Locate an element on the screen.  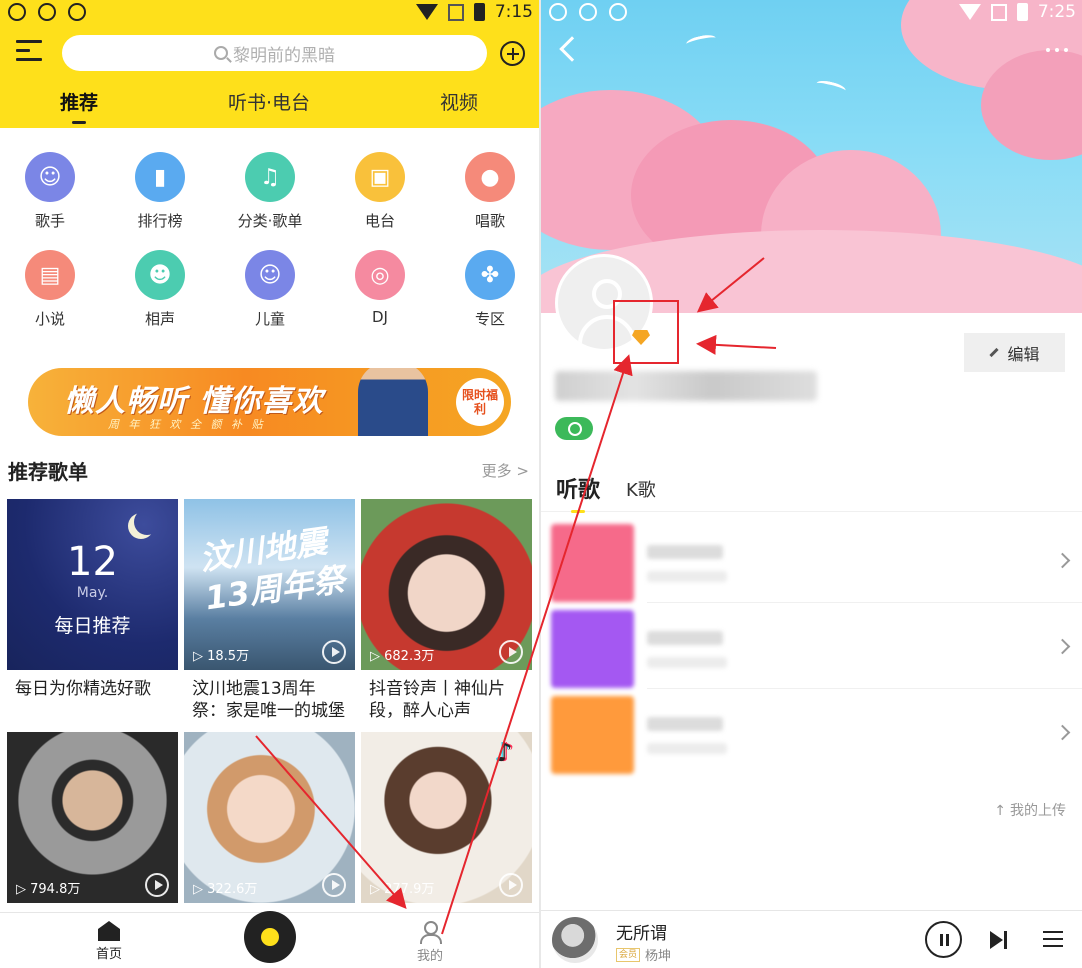
playlist-card: ▷ 682.3万 抖音铃声丨神仙片段，醉人心声 is located at coordinates (446, 610).